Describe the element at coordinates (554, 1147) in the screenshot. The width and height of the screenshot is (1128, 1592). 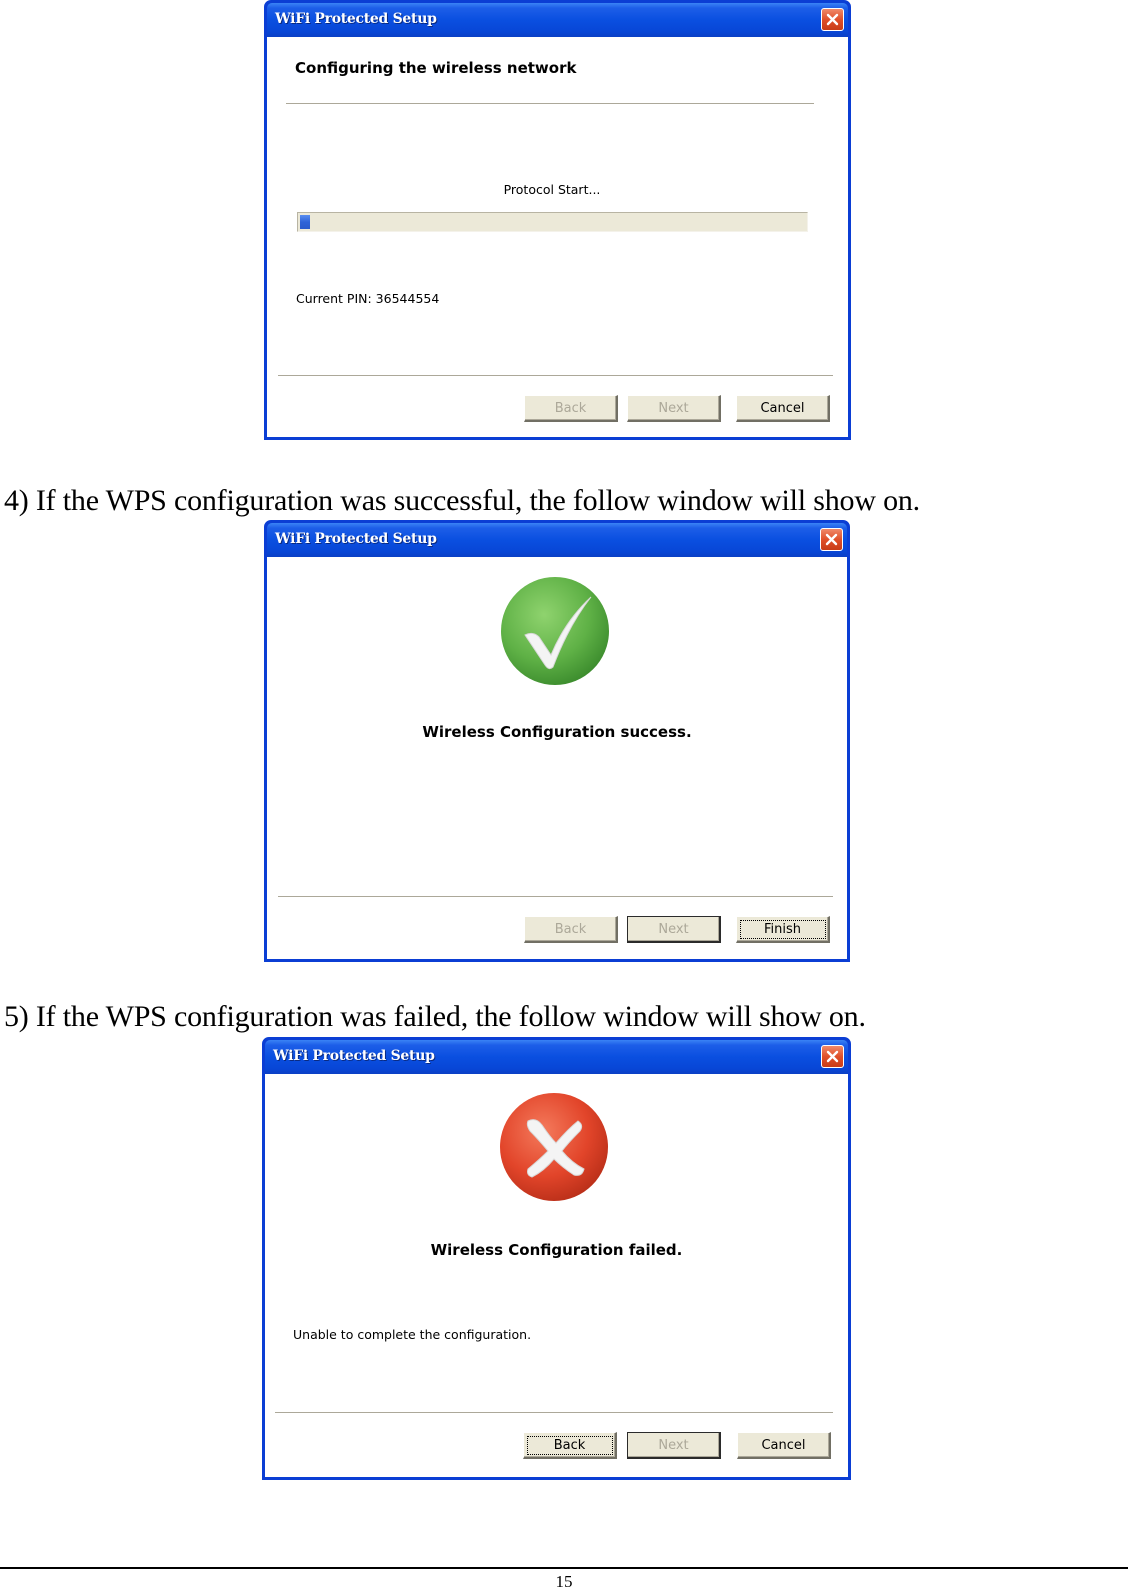
I see `failure-x-icon` at that location.